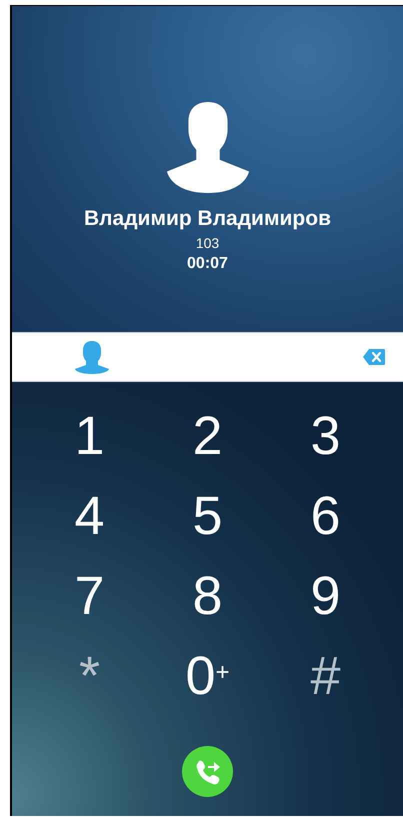 This screenshot has height=819, width=403. Describe the element at coordinates (325, 596) in the screenshot. I see `dial-key: 9` at that location.